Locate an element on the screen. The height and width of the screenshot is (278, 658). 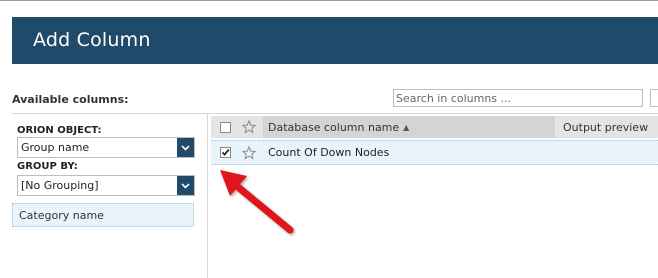
column-header-name-label: Database column name is located at coordinates (334, 127).